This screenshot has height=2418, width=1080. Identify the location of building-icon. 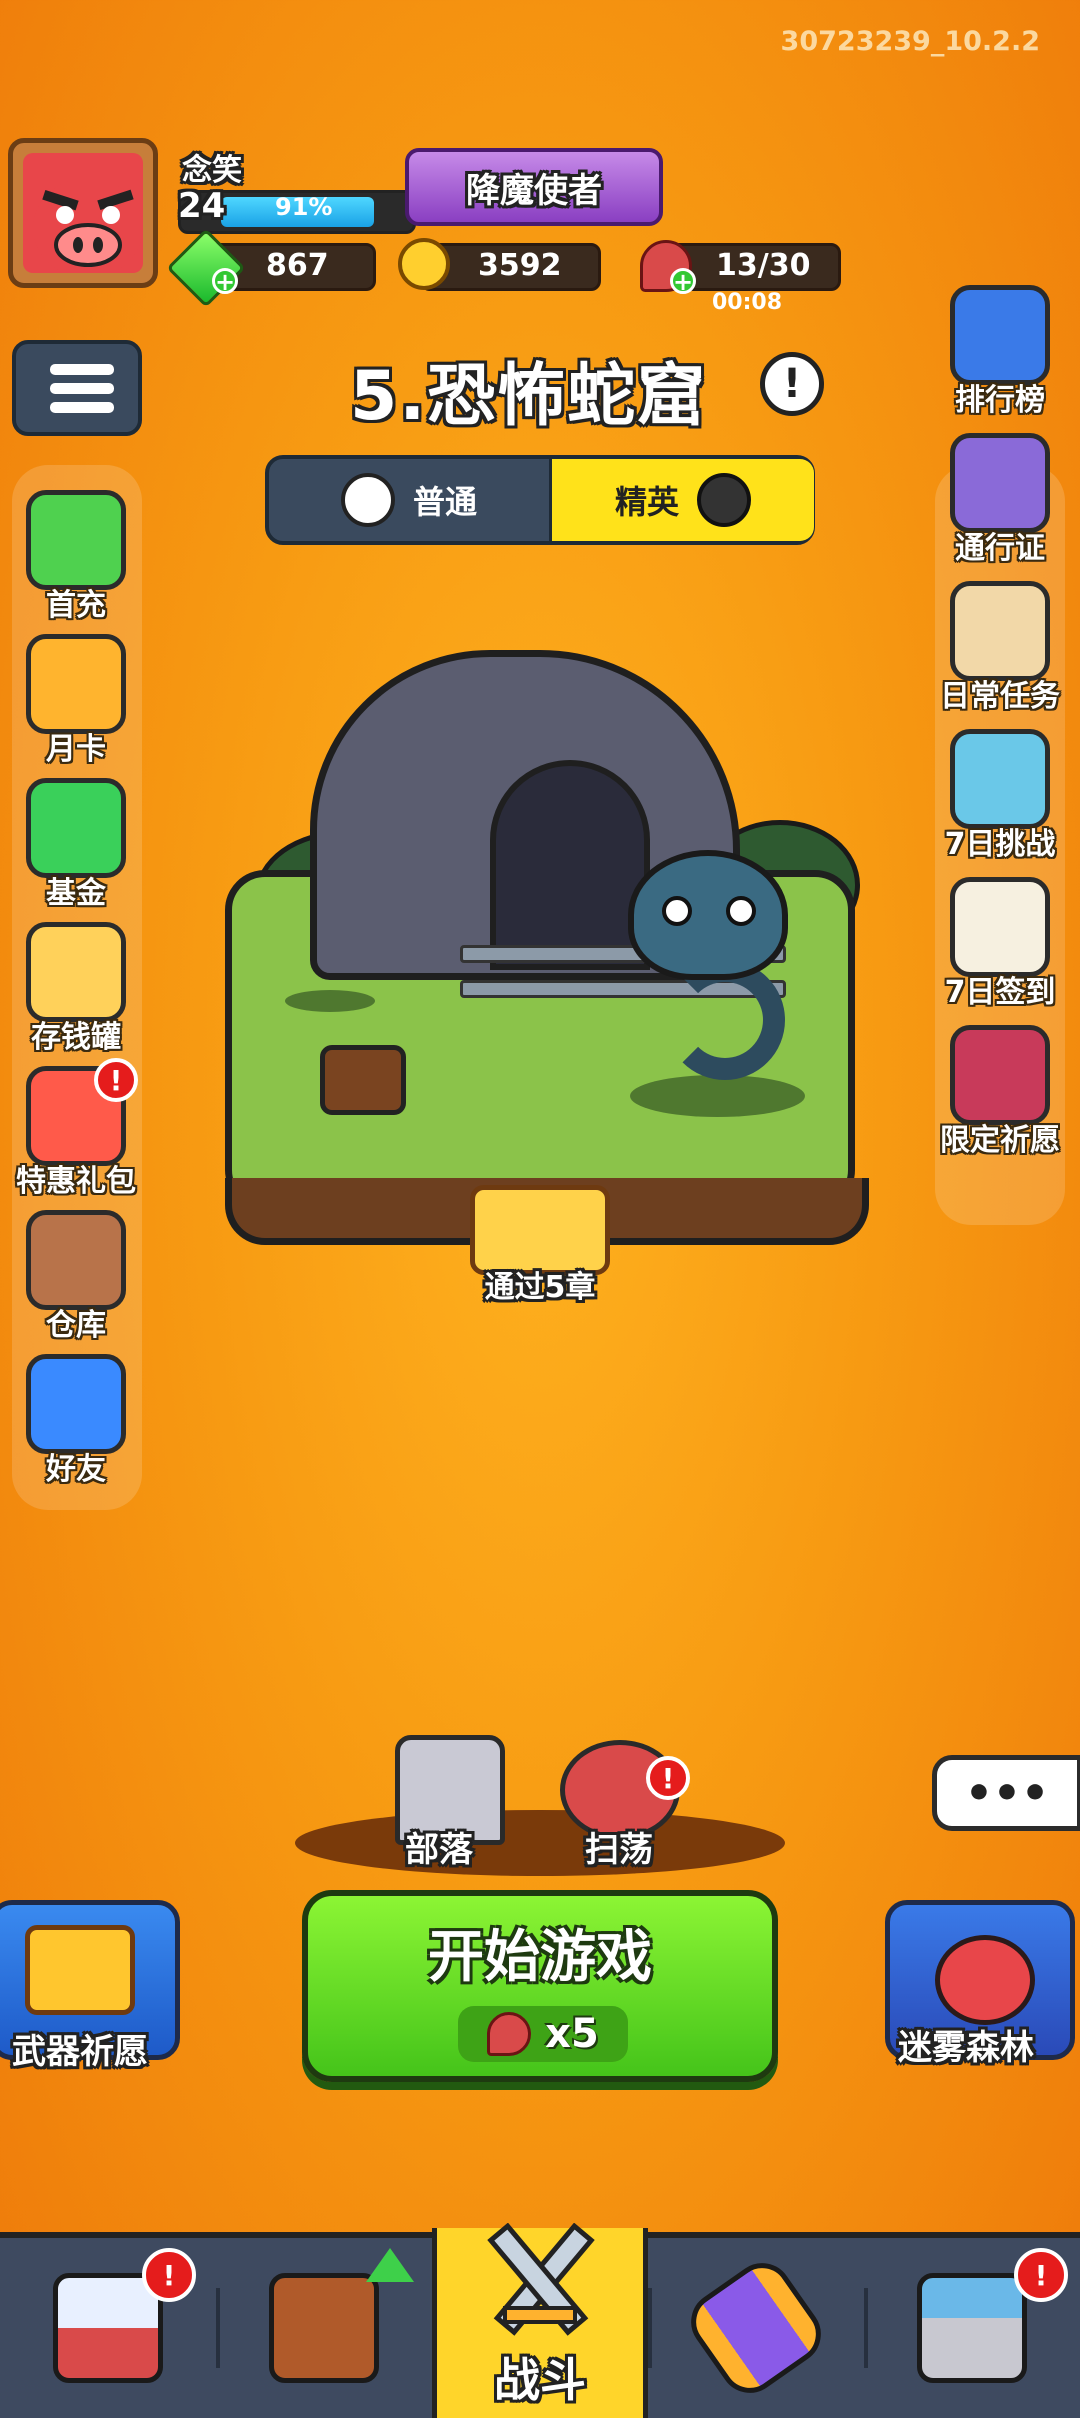
(972, 2328).